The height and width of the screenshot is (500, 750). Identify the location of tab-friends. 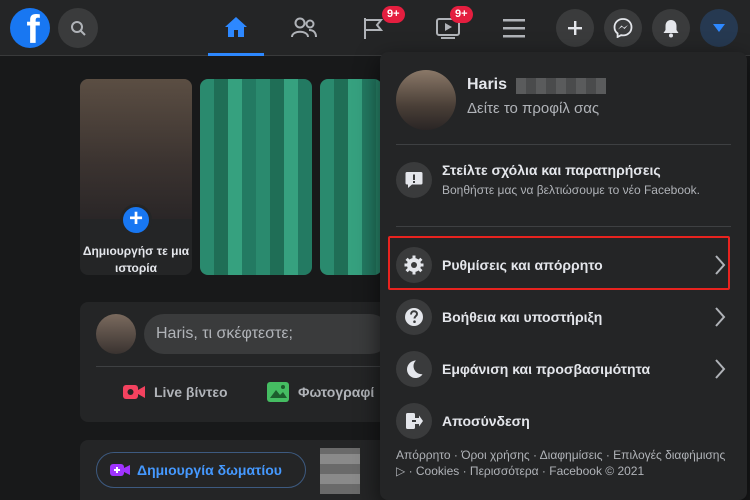
(304, 28).